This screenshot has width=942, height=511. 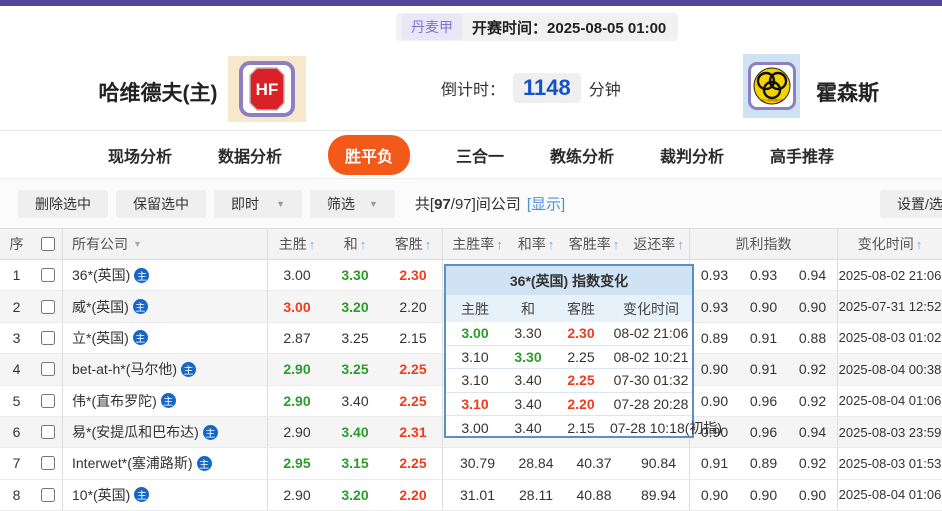 I want to click on header-kelly-label: 凯利指数, so click(x=763, y=244).